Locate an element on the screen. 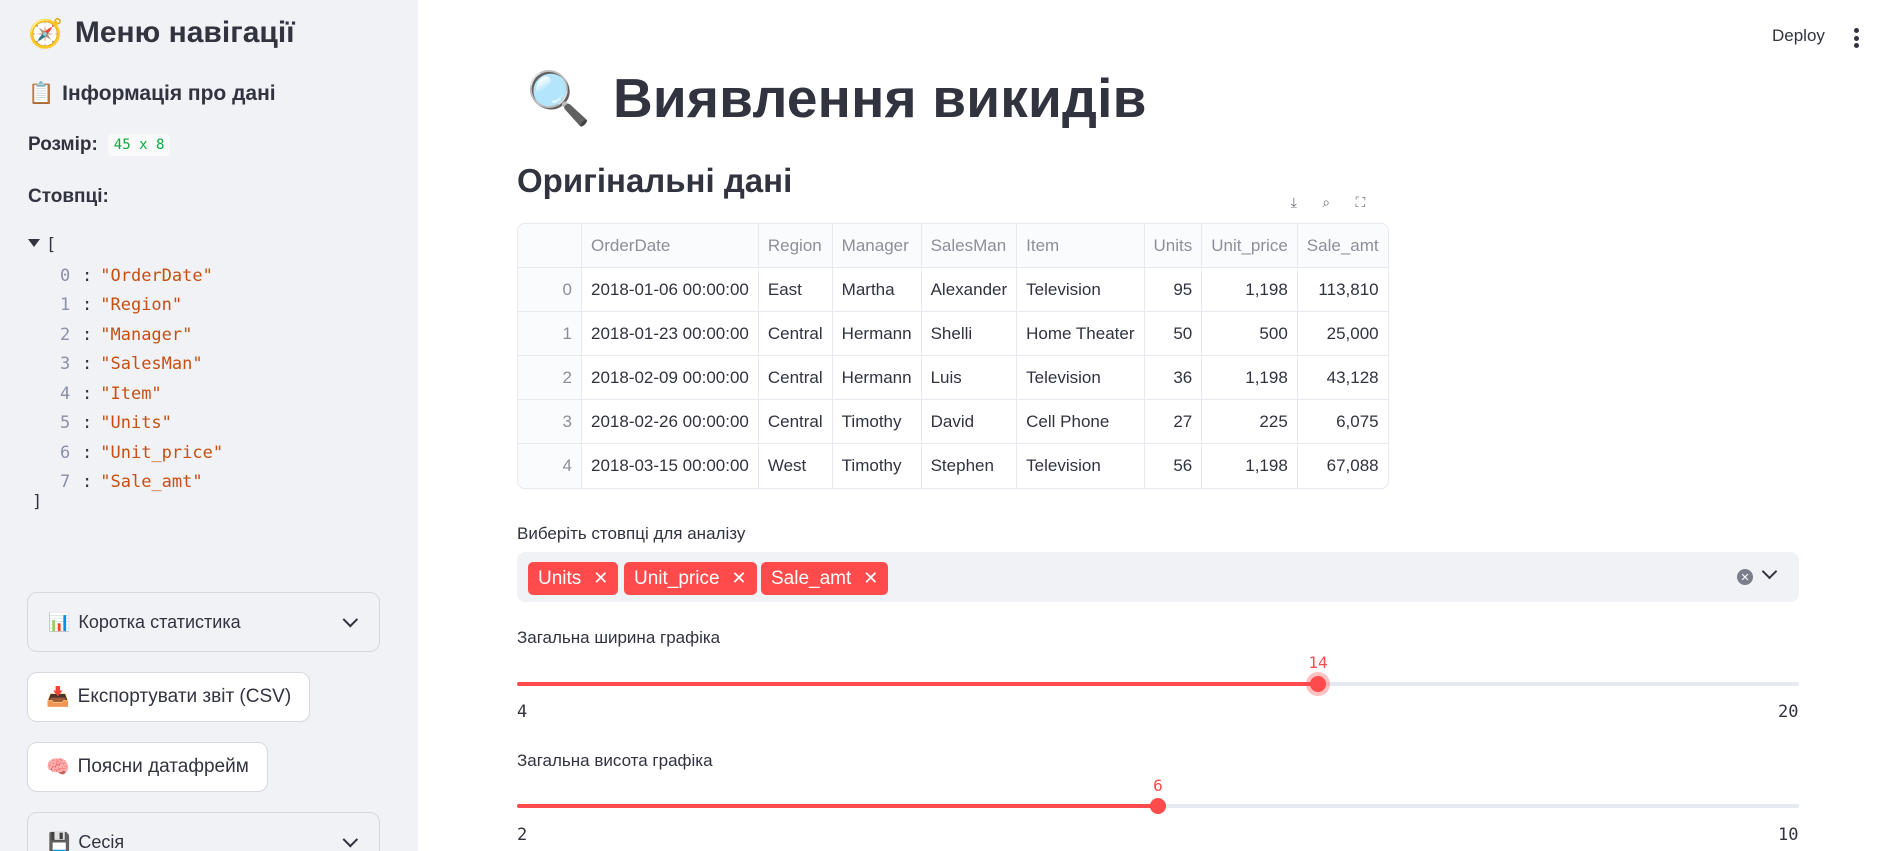 Image resolution: width=1897 pixels, height=851 pixels. column-header is located at coordinates (550, 246).